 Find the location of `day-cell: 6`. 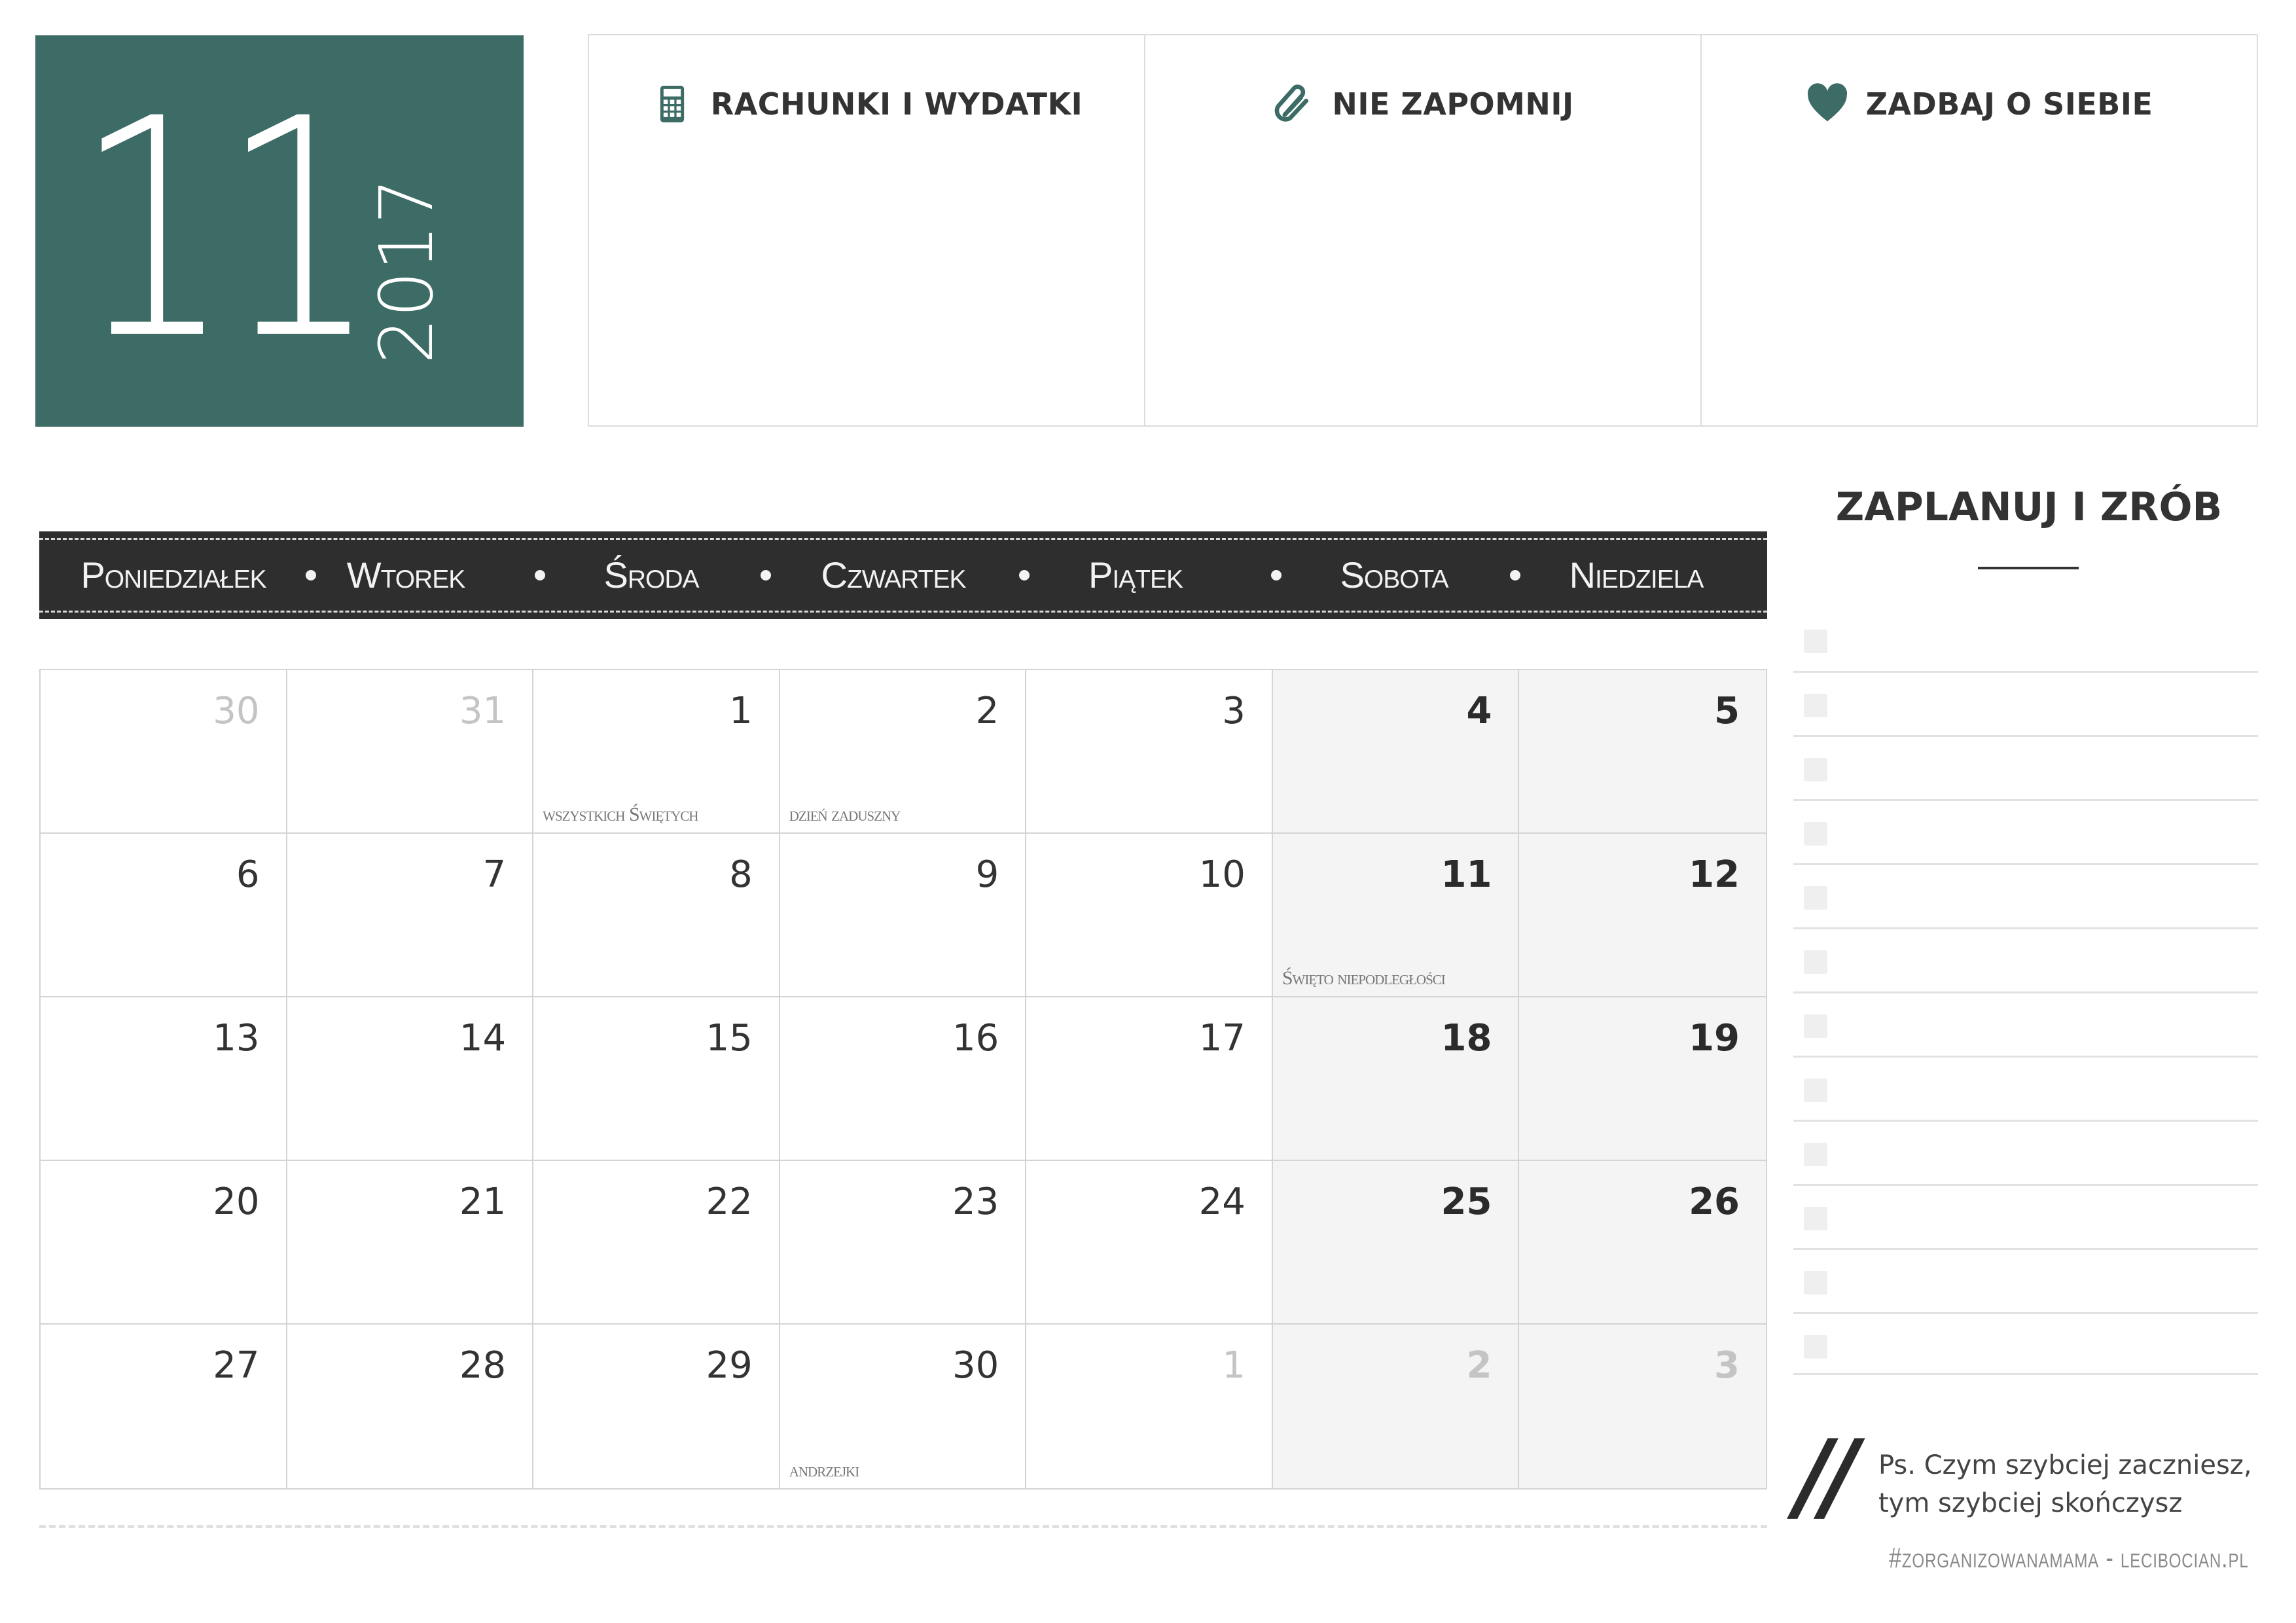

day-cell: 6 is located at coordinates (164, 915).